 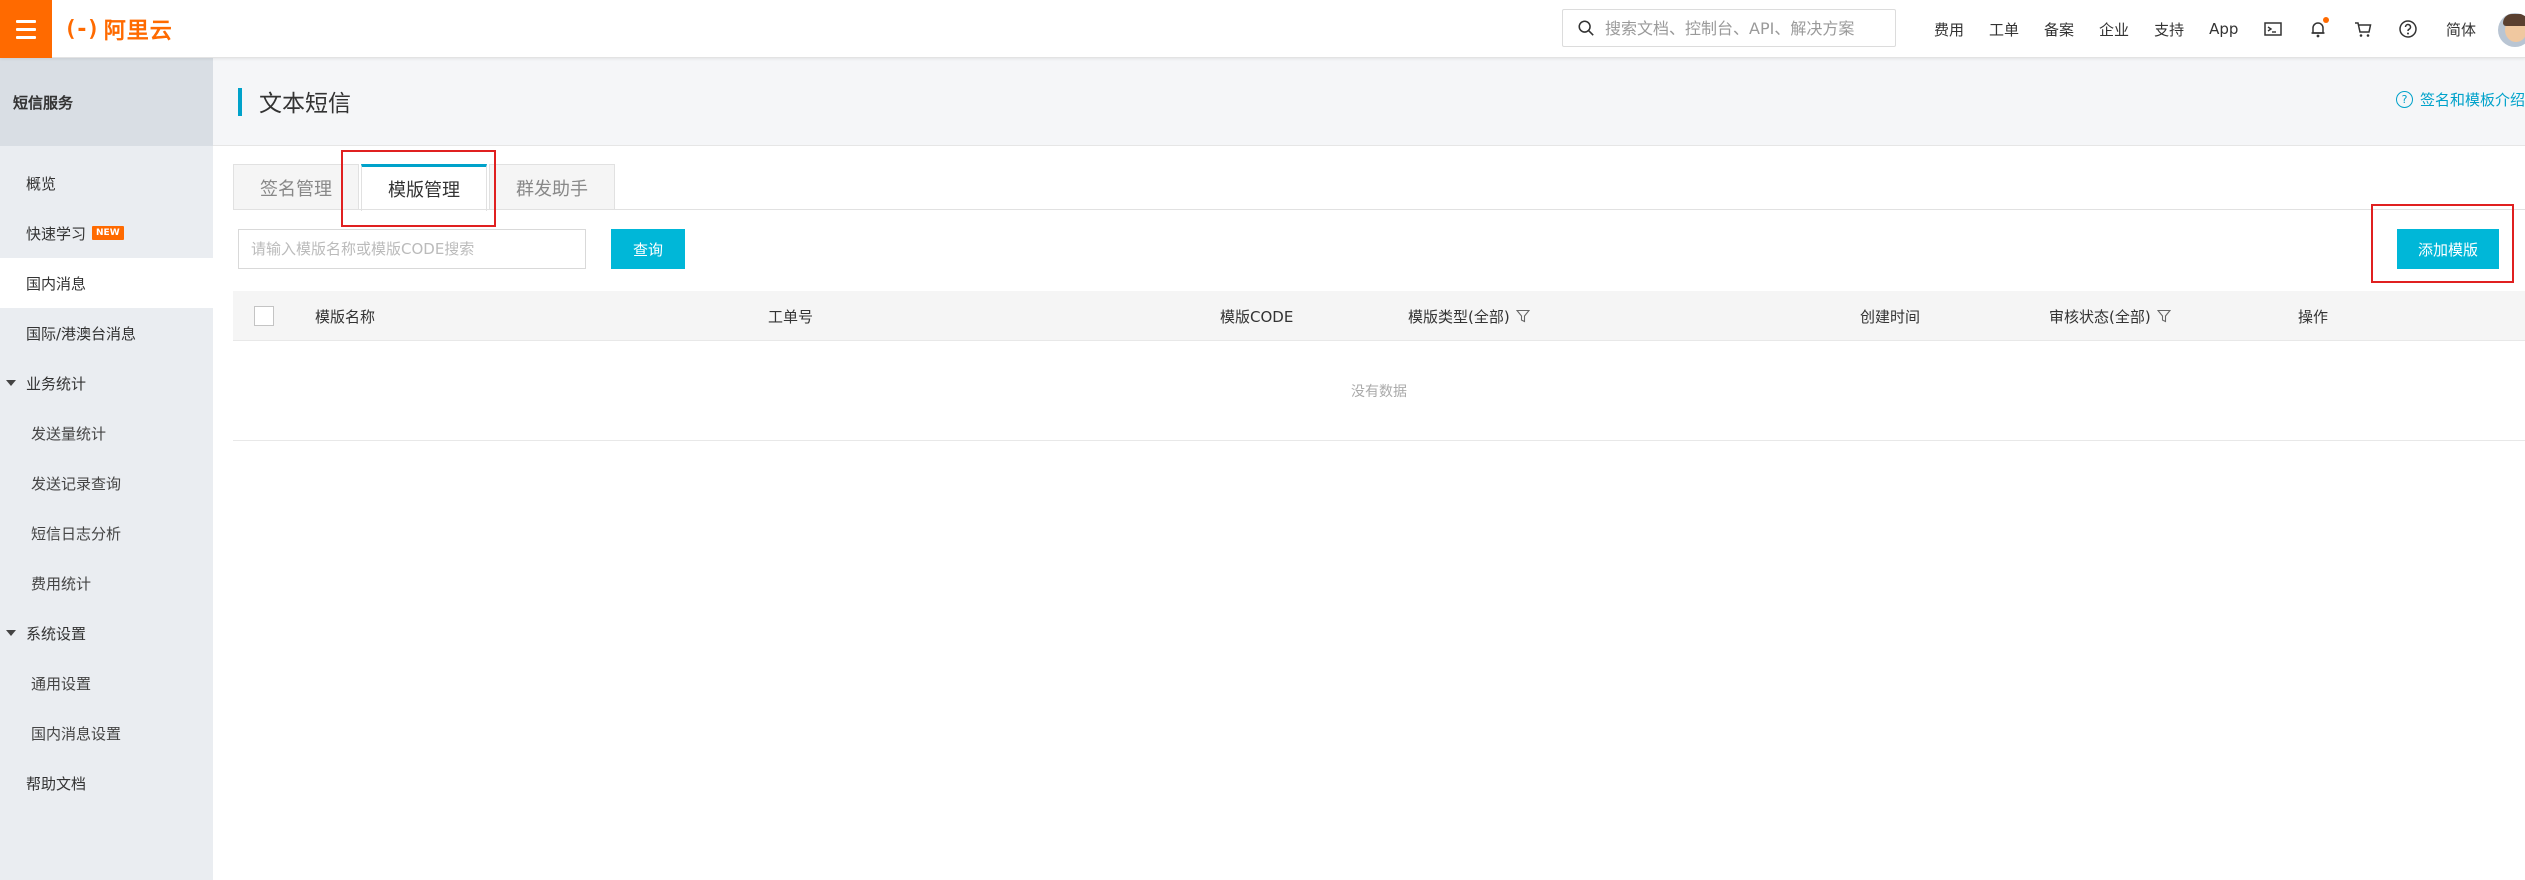 I want to click on sidebar-item-help-docs: 帮助文档, so click(x=106, y=783).